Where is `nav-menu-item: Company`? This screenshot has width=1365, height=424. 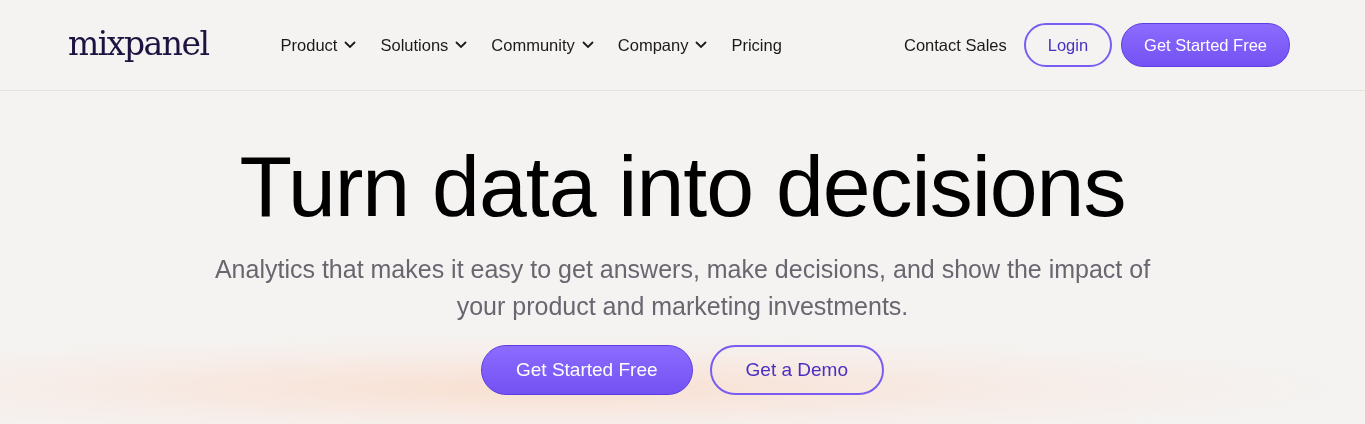 nav-menu-item: Company is located at coordinates (662, 45).